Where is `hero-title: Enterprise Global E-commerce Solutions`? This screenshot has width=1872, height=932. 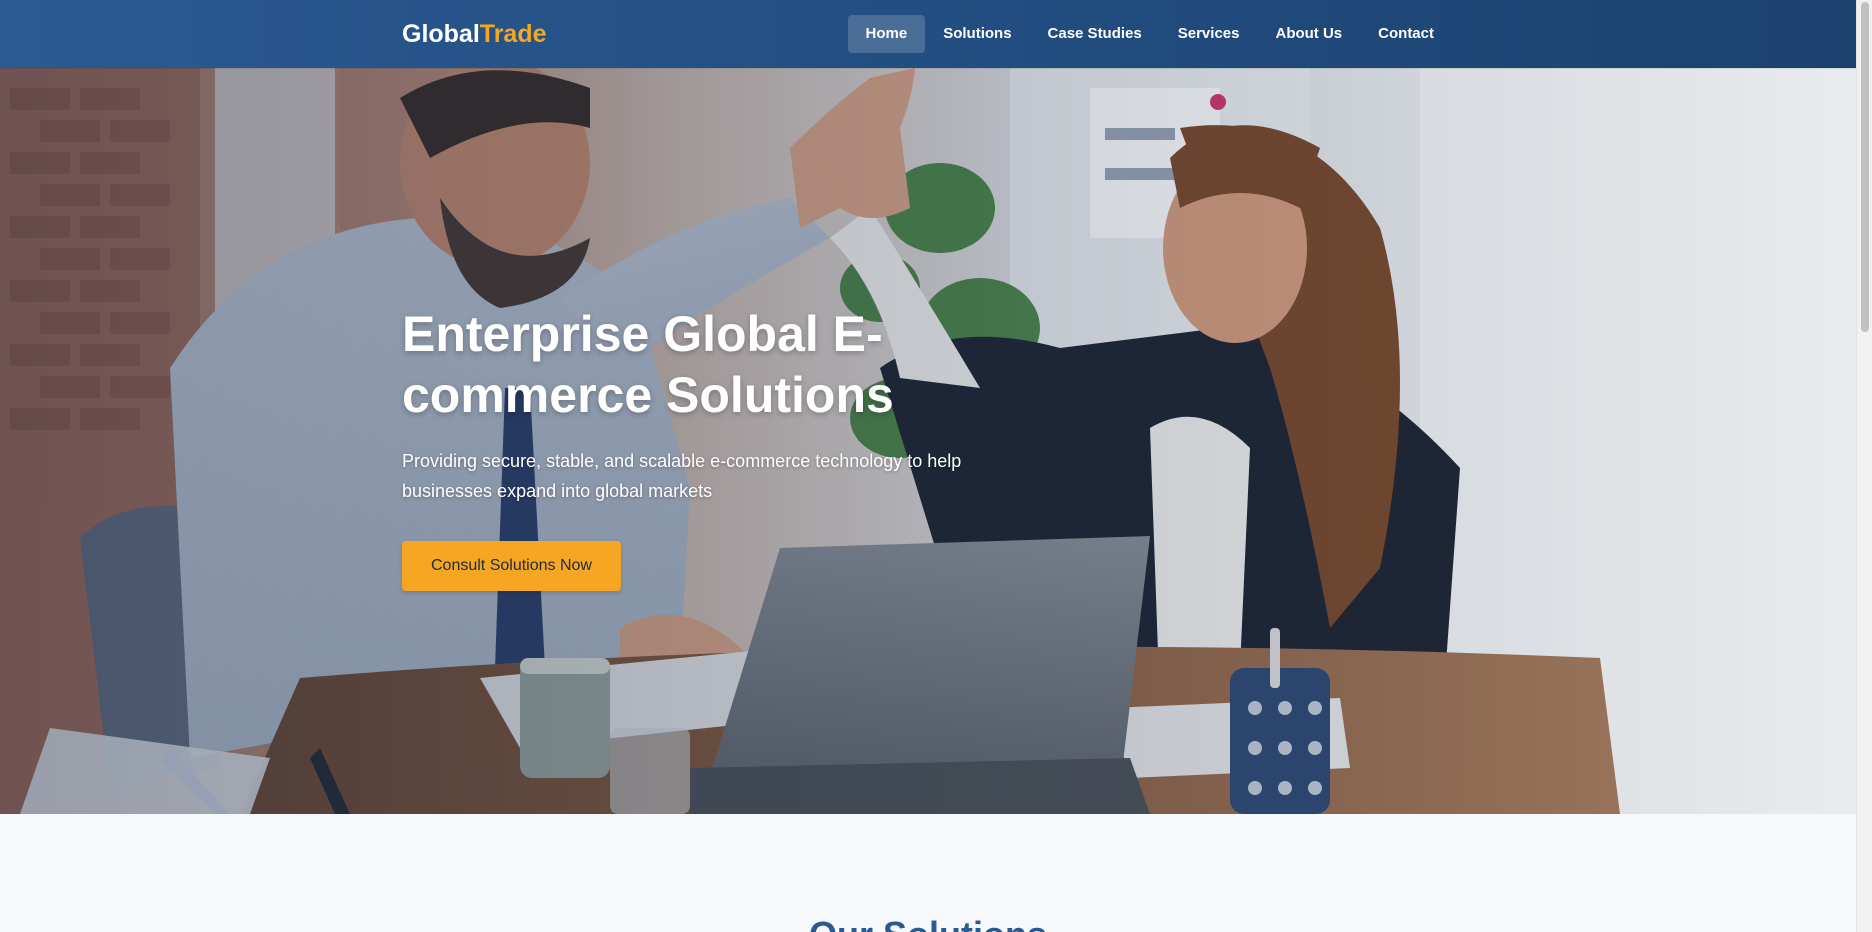 hero-title: Enterprise Global E-commerce Solutions is located at coordinates (648, 364).